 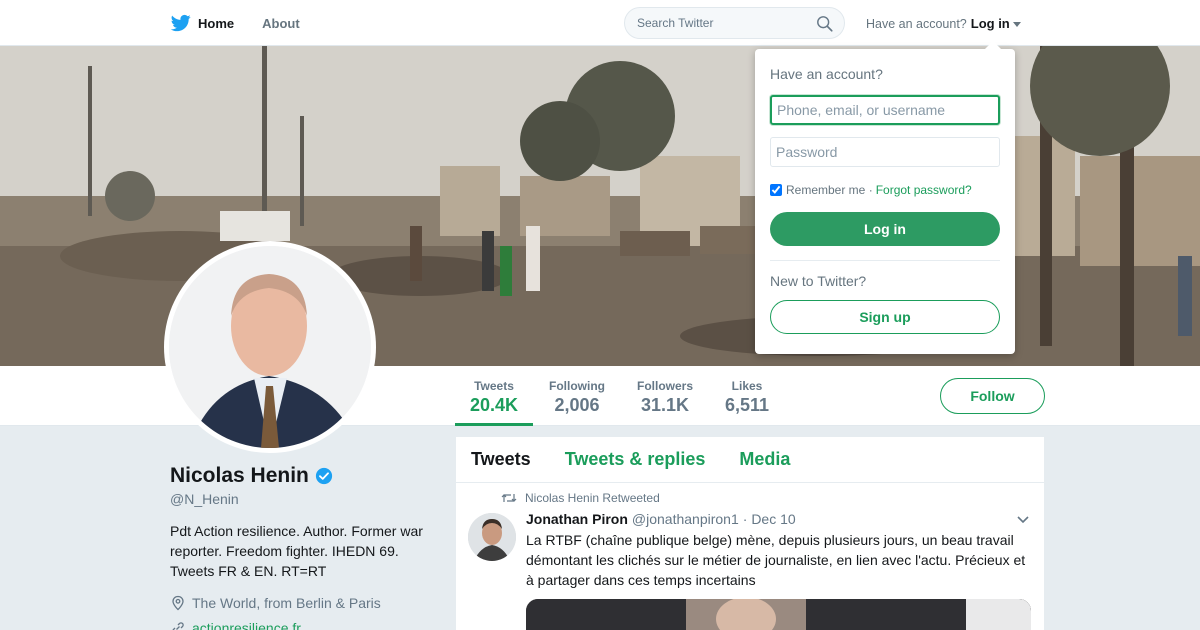 I want to click on stat-label: Following, so click(x=577, y=386).